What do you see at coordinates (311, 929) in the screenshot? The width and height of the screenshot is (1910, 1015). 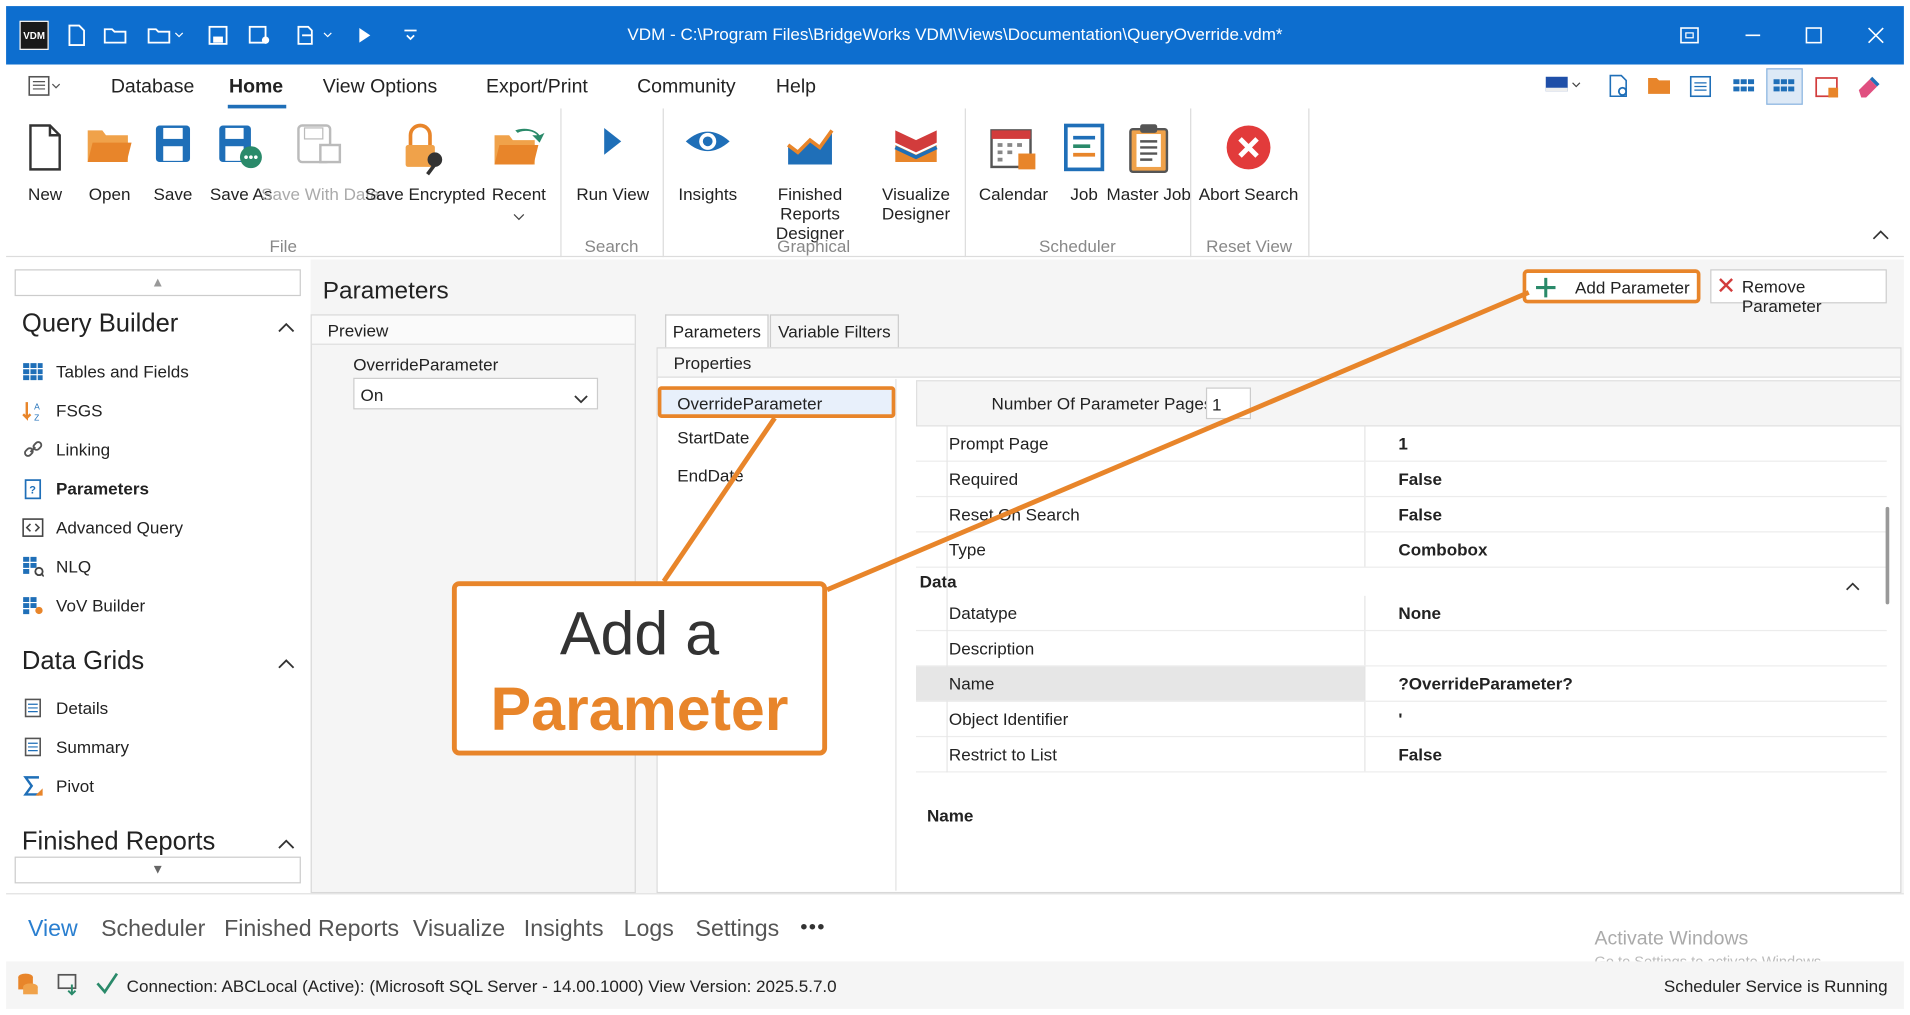 I see `bottom-tab-finished-reports: Finished Reports` at bounding box center [311, 929].